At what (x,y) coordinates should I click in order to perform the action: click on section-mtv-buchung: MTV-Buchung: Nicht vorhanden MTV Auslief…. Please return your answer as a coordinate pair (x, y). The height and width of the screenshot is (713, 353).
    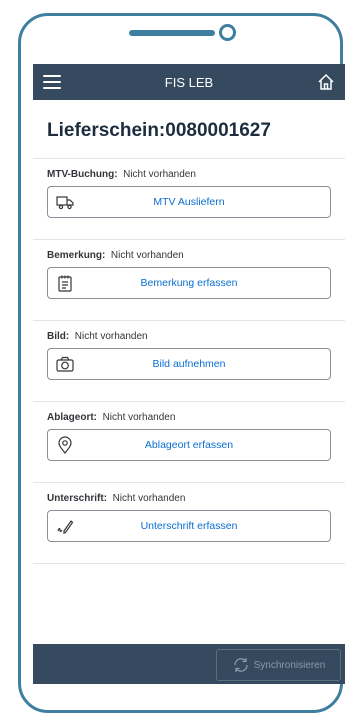
    Looking at the image, I should click on (189, 199).